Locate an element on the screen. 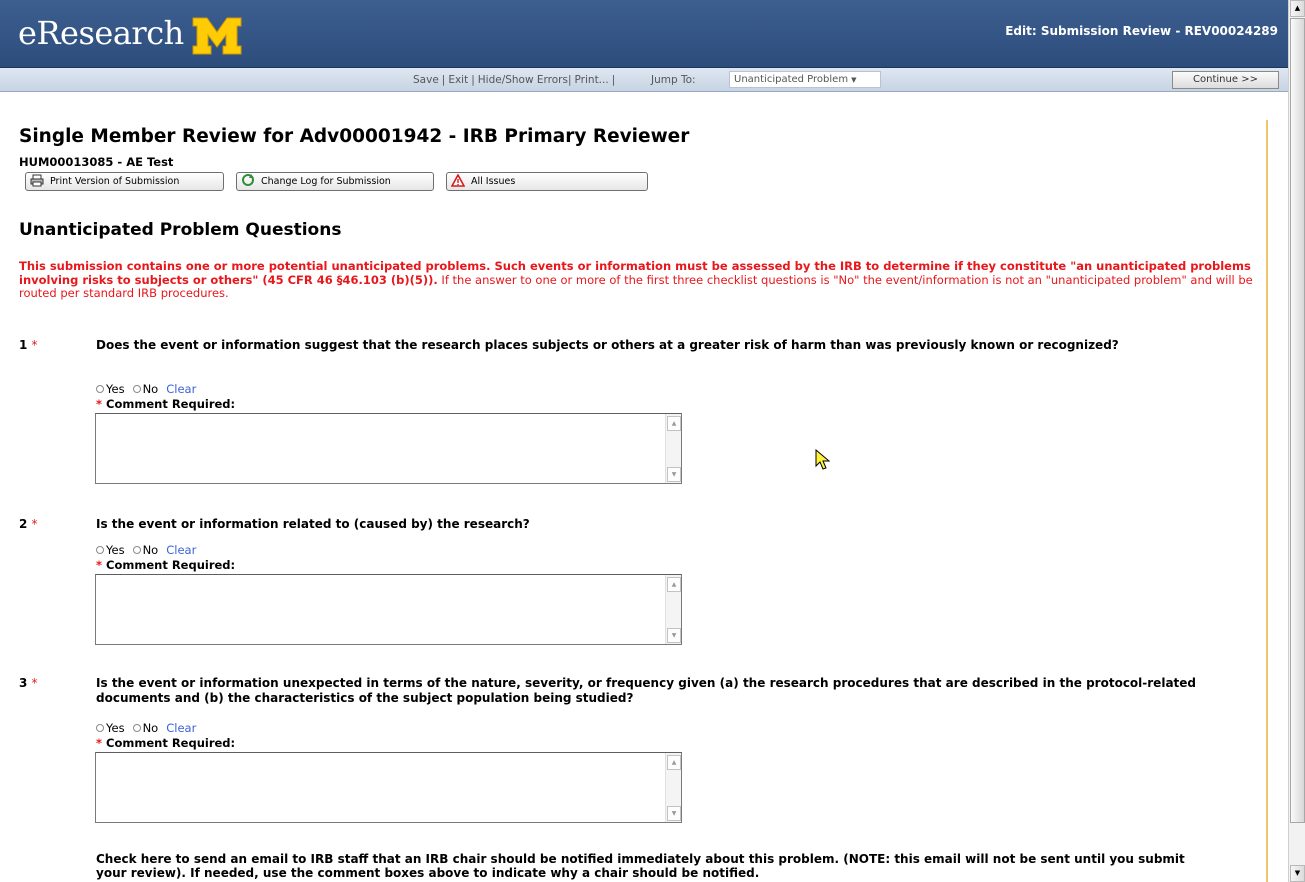  question-3-yes: Yes is located at coordinates (110, 728).